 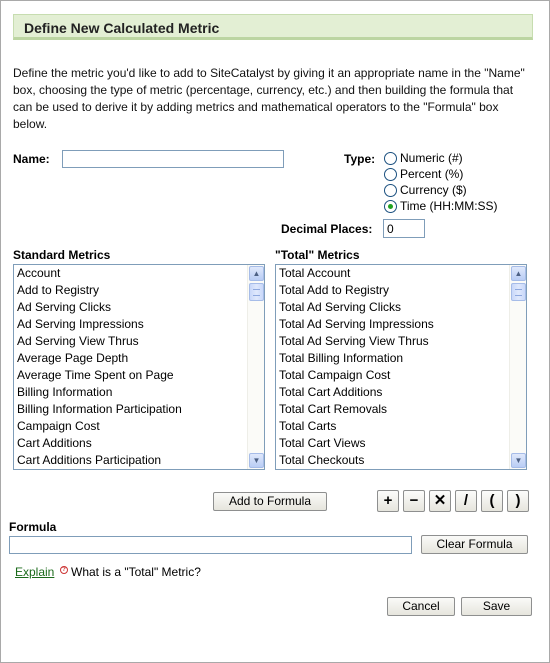 I want to click on help-icon: ?, so click(x=64, y=570).